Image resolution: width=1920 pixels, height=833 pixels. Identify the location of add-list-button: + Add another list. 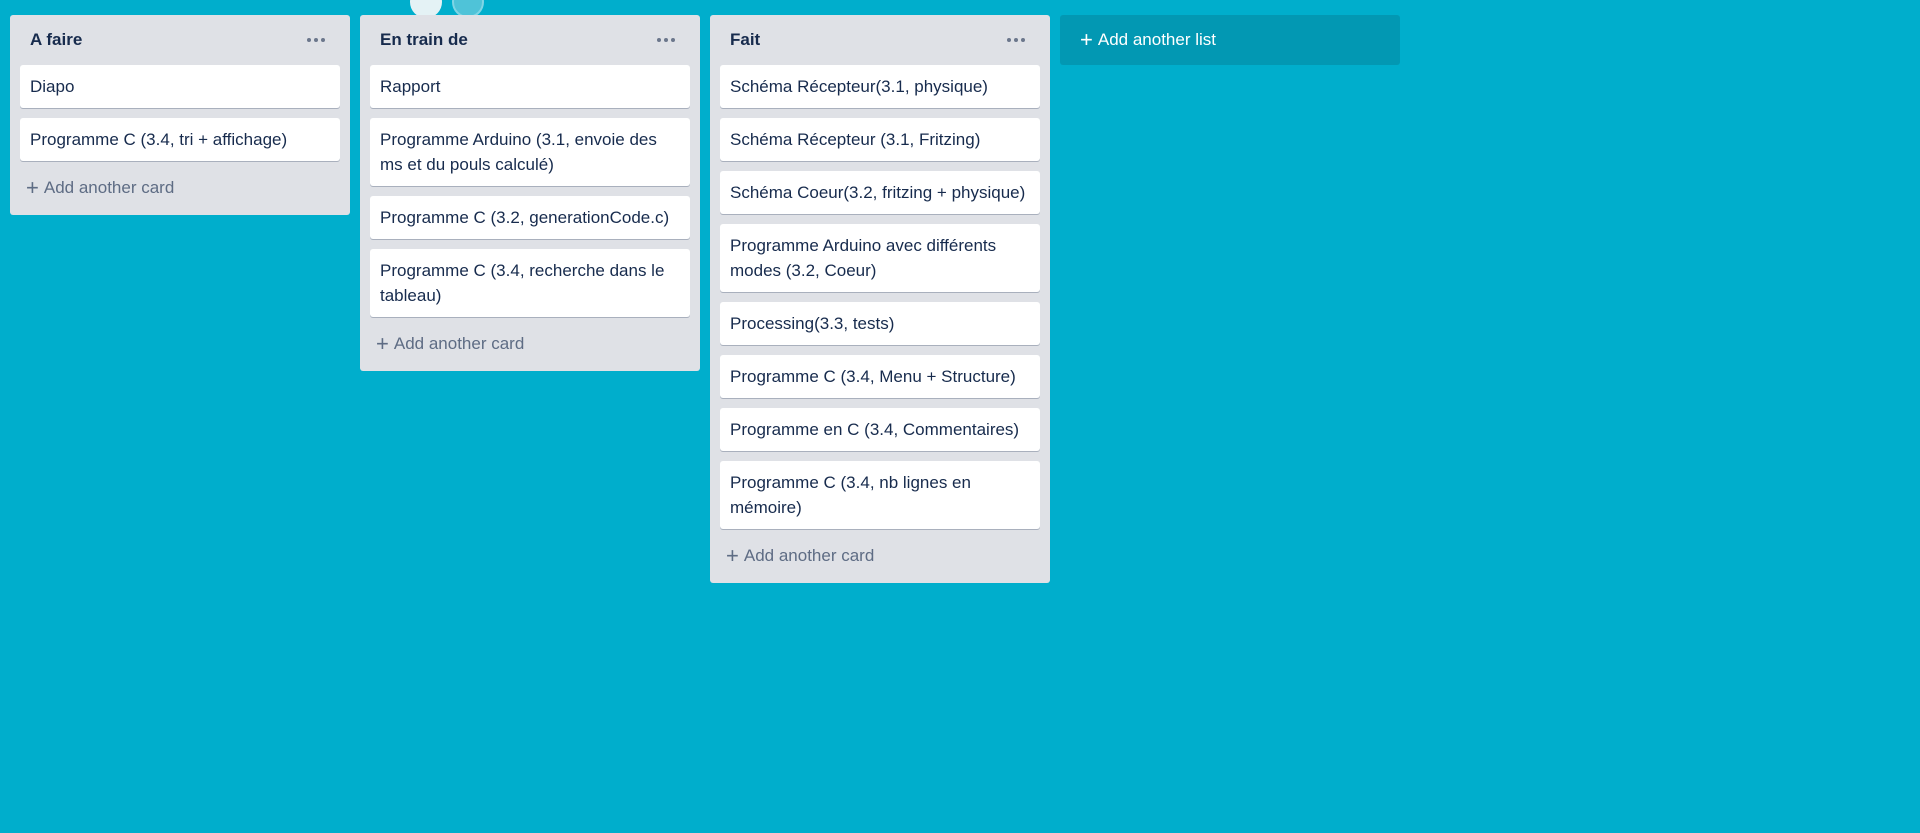
(1230, 40).